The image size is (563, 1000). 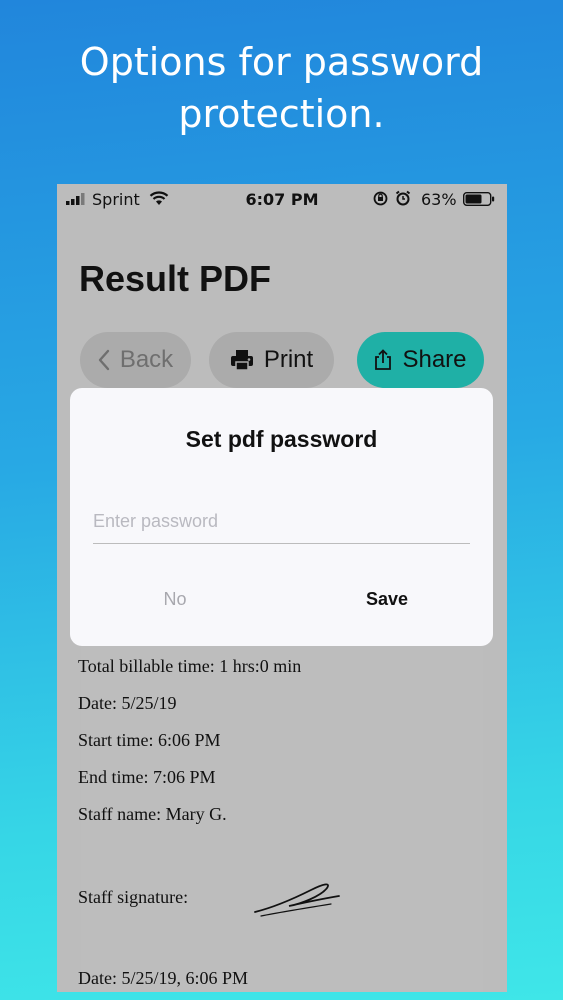 I want to click on battery-icon, so click(x=479, y=199).